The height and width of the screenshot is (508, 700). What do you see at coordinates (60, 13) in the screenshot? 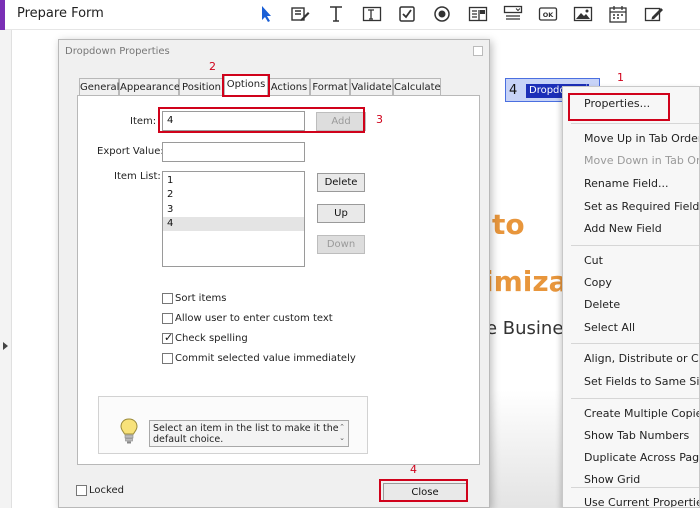
I see `app-title: Prepare Form` at bounding box center [60, 13].